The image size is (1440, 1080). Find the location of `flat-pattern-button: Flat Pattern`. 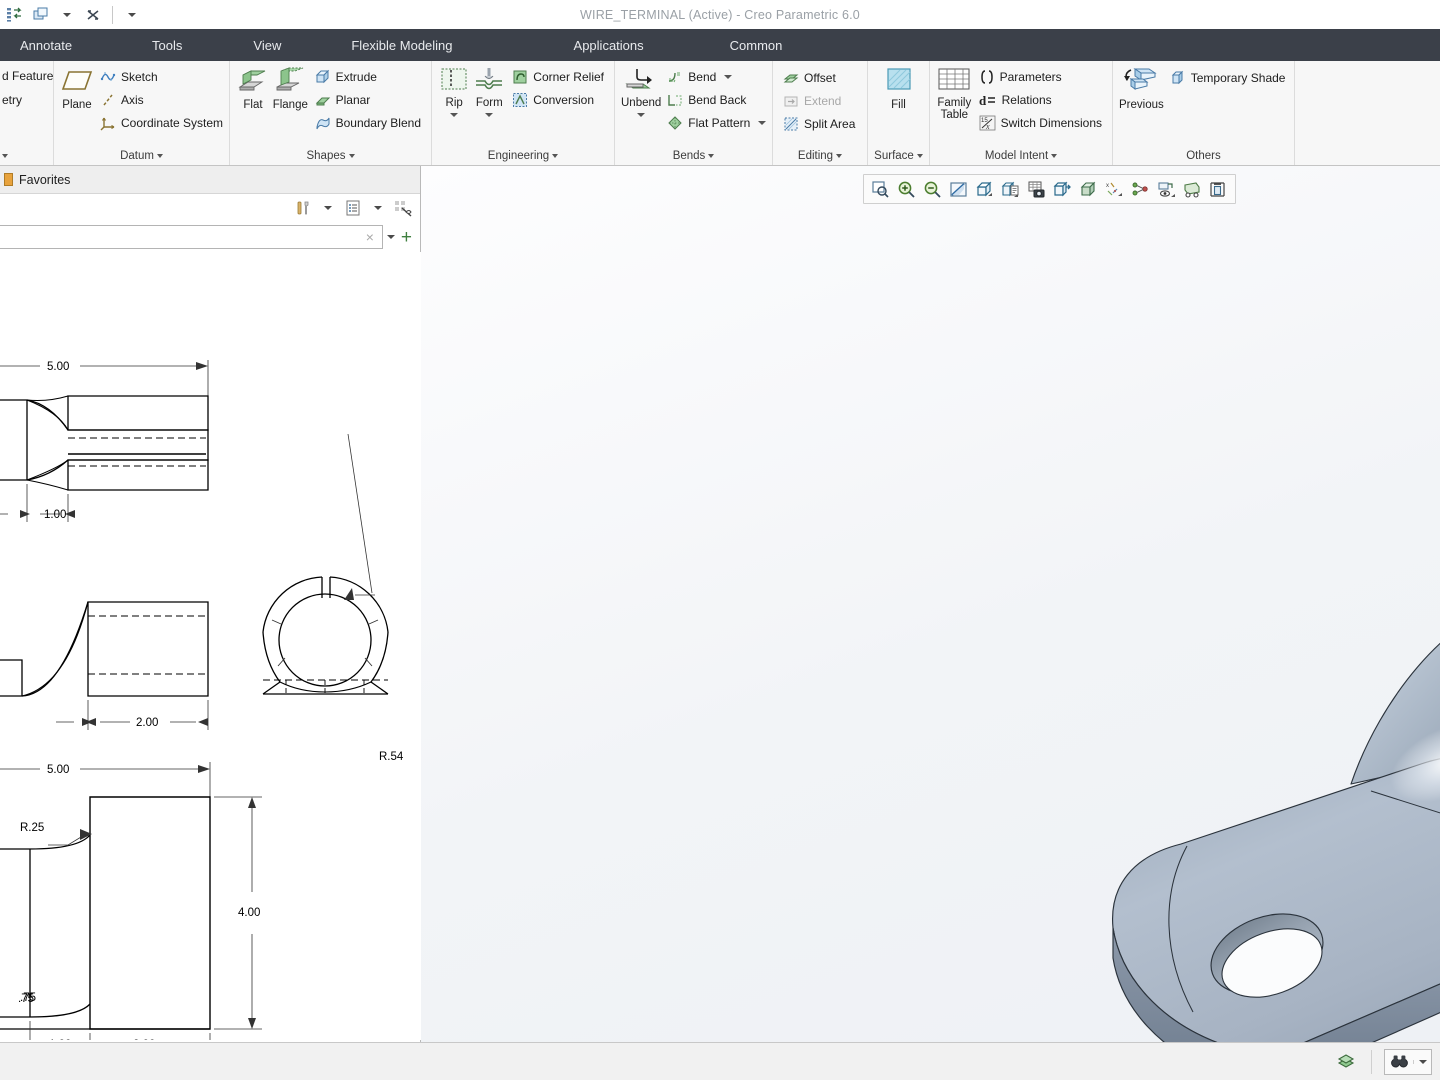

flat-pattern-button: Flat Pattern is located at coordinates (716, 123).